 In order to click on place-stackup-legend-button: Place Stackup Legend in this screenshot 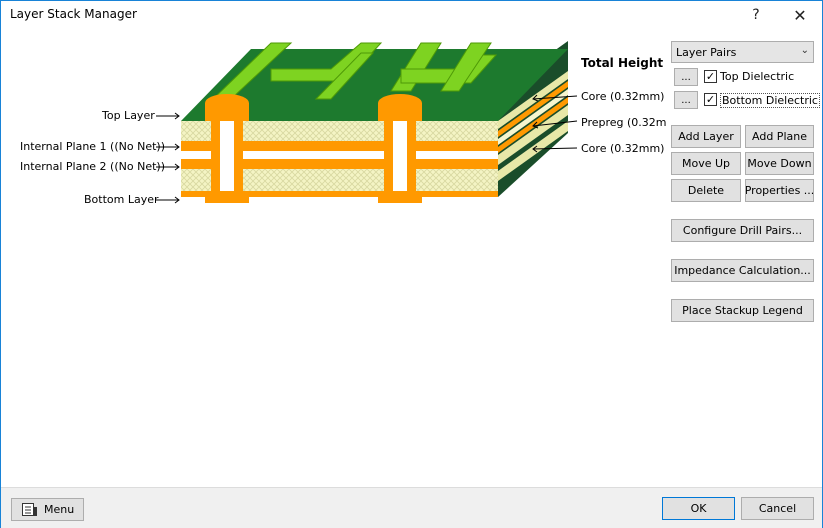, I will do `click(742, 310)`.